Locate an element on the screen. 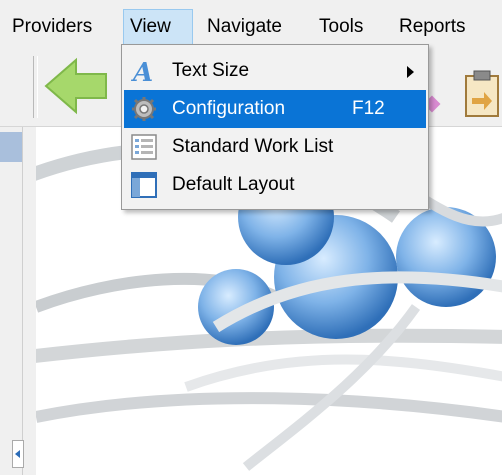 The image size is (502, 475). svg-text: A is located at coordinates (141, 71).